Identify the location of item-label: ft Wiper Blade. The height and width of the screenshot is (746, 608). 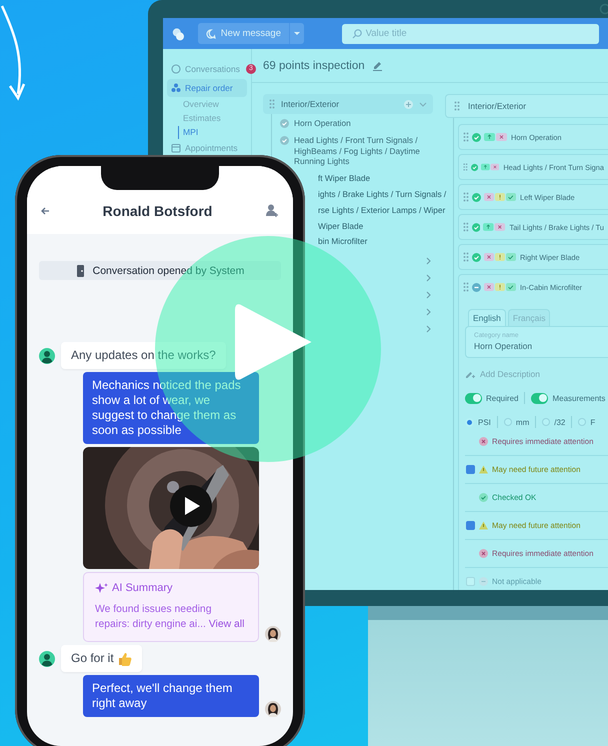
(344, 178).